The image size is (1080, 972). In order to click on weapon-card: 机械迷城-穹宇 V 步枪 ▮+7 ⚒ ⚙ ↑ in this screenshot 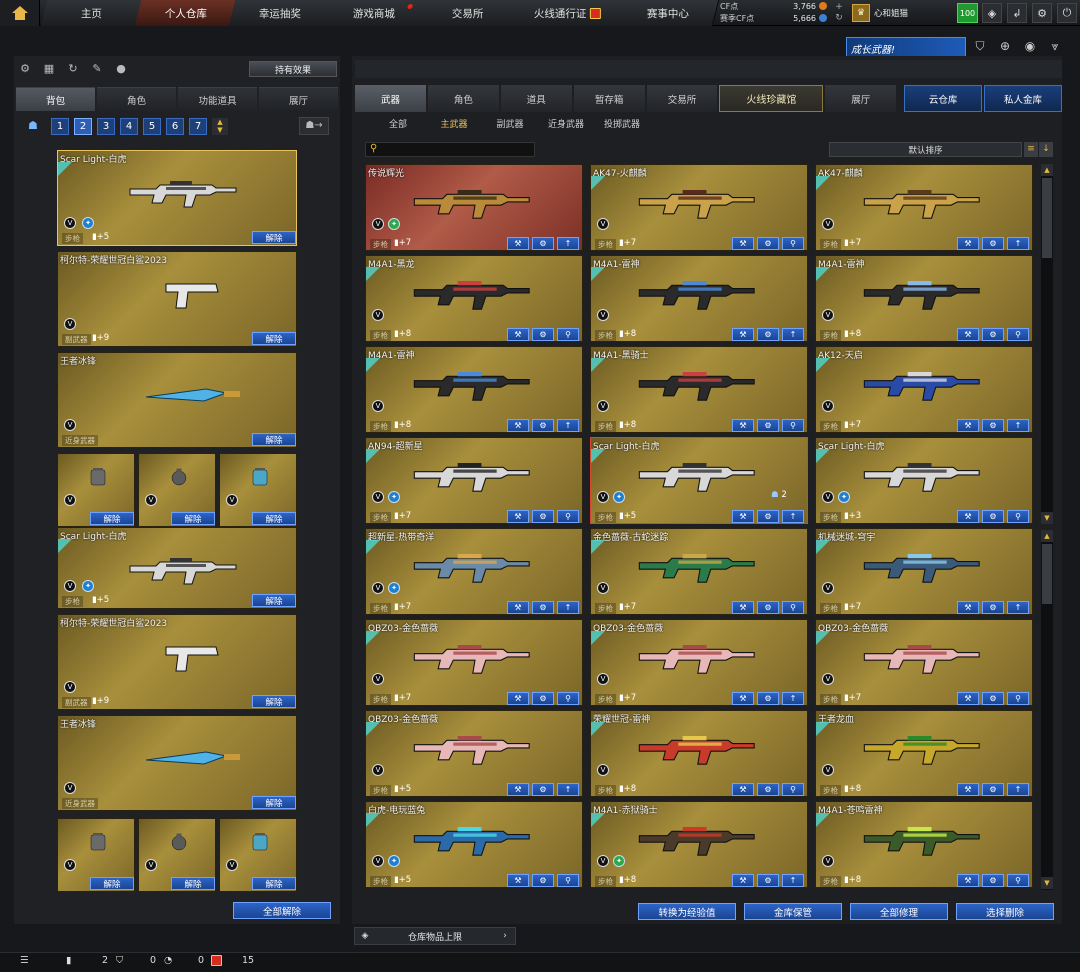, I will do `click(924, 571)`.